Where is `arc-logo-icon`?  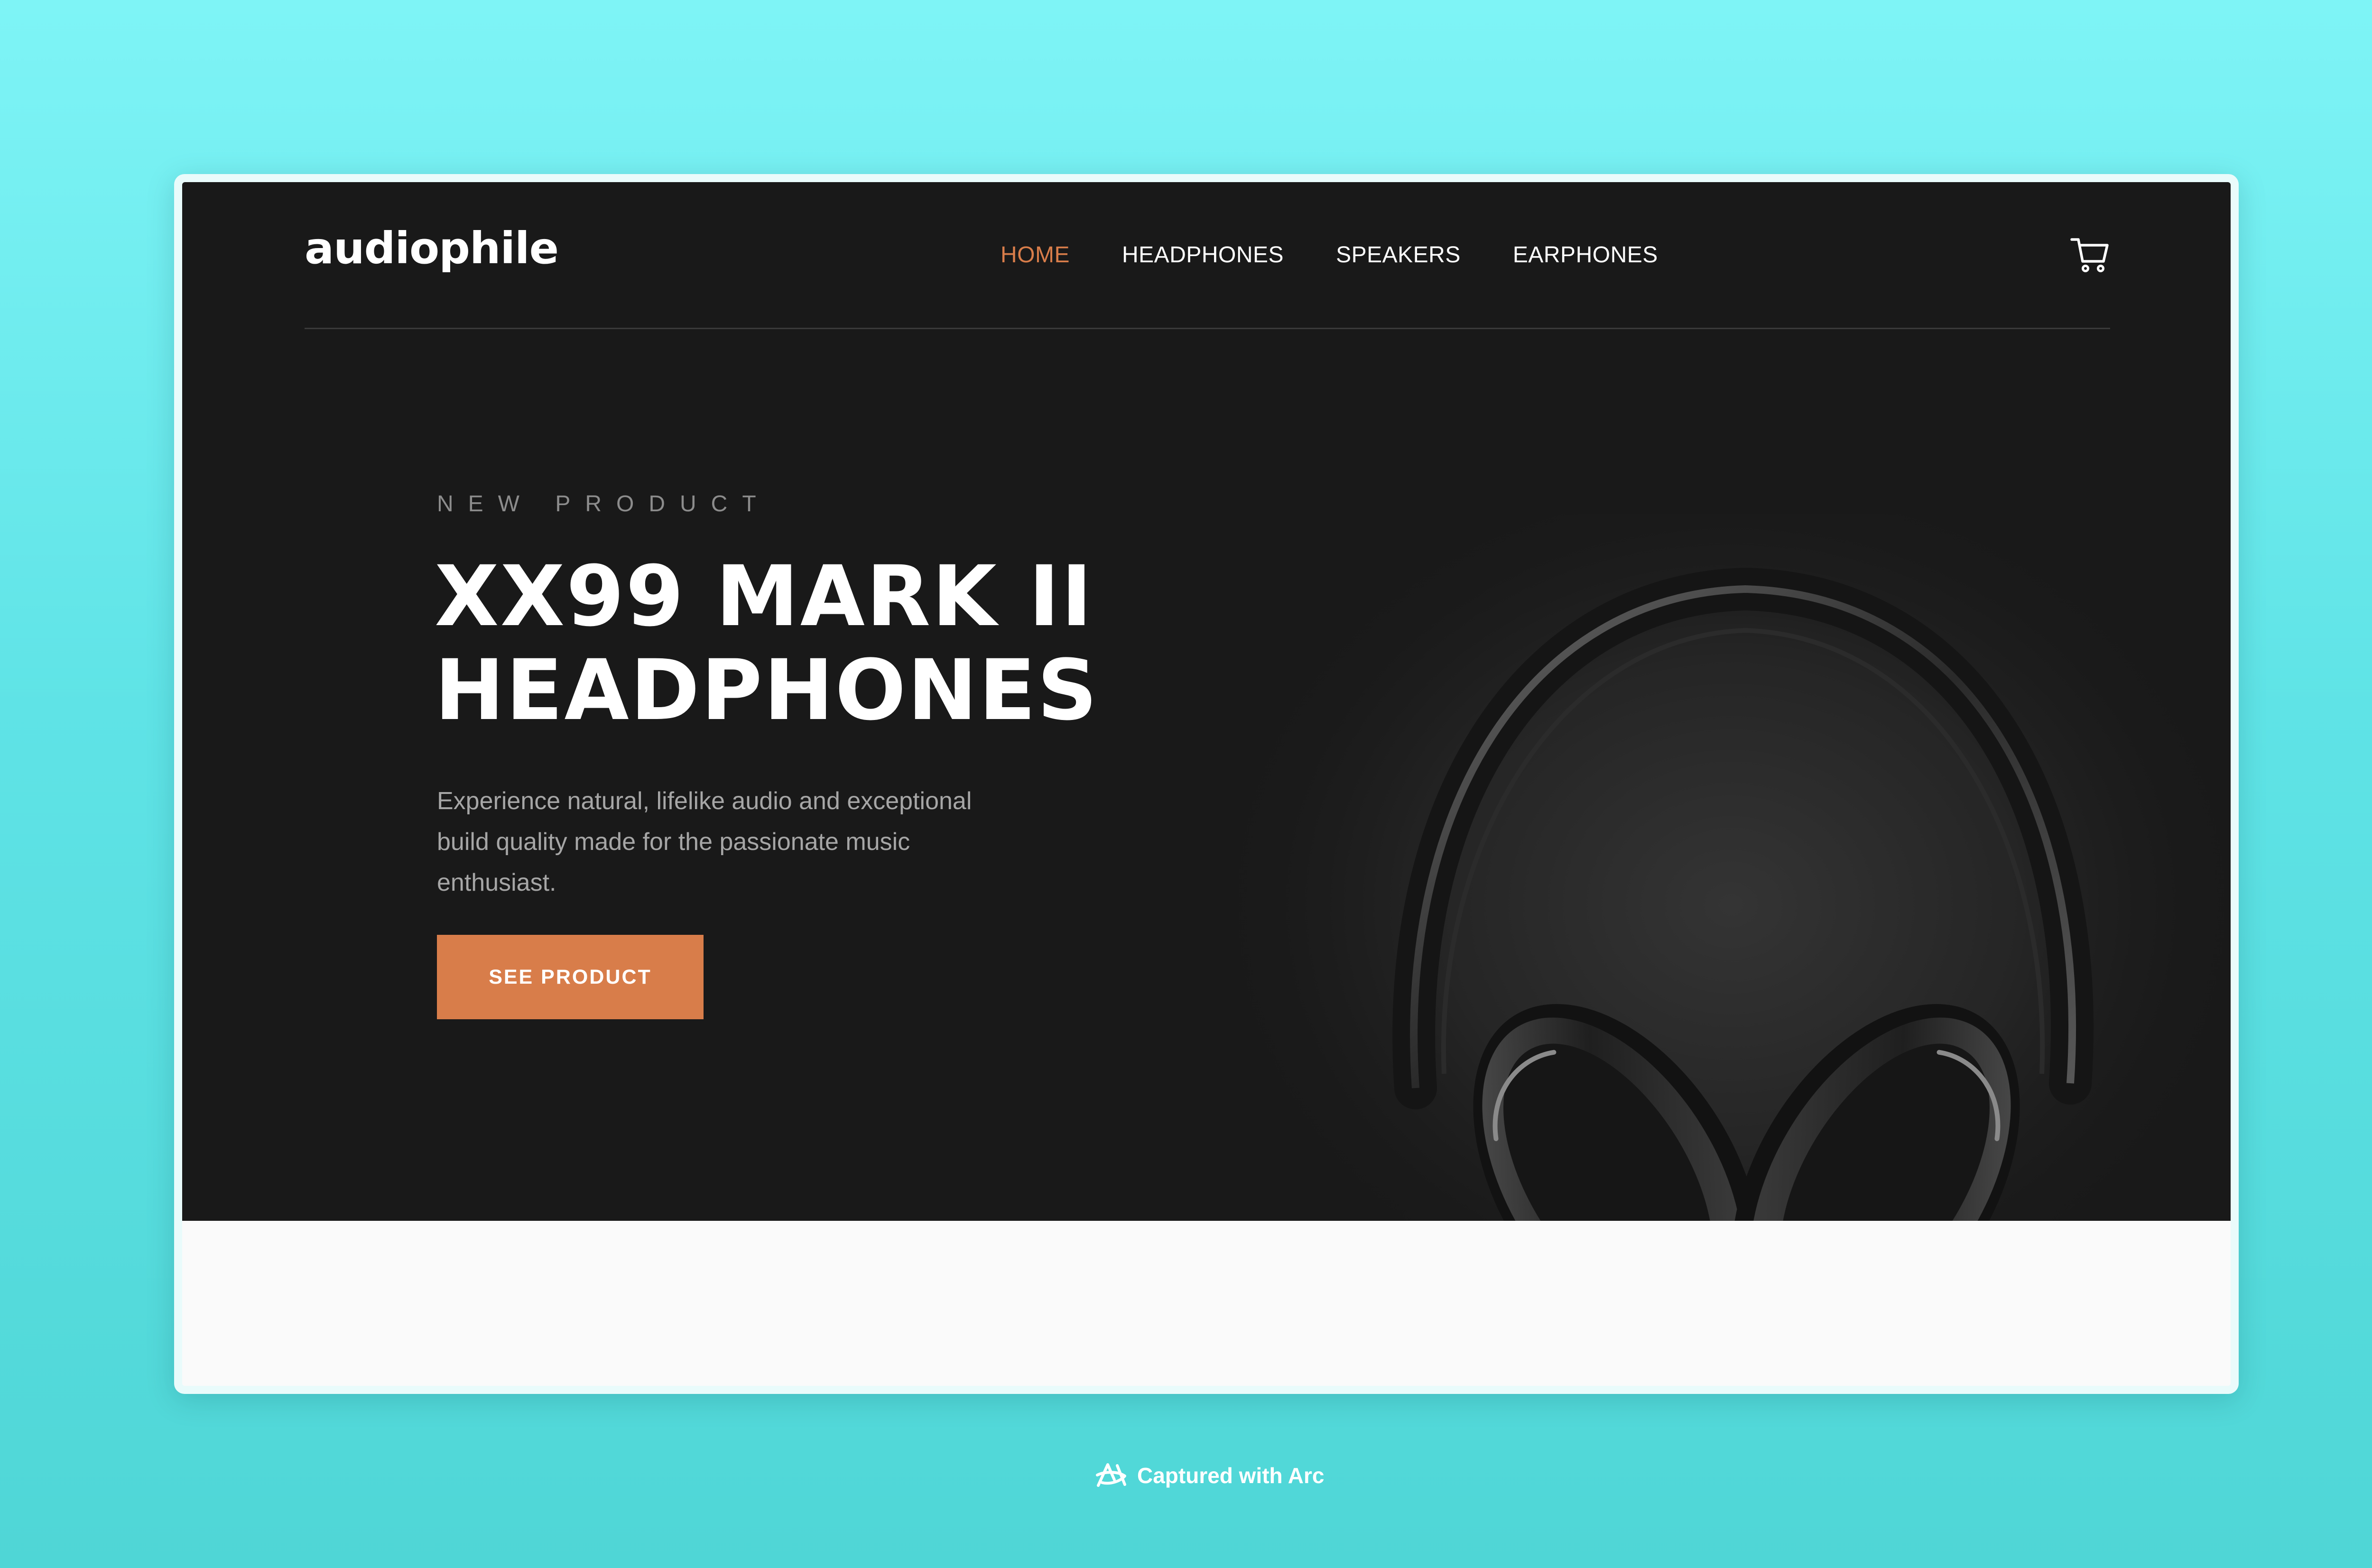
arc-logo-icon is located at coordinates (1111, 1475).